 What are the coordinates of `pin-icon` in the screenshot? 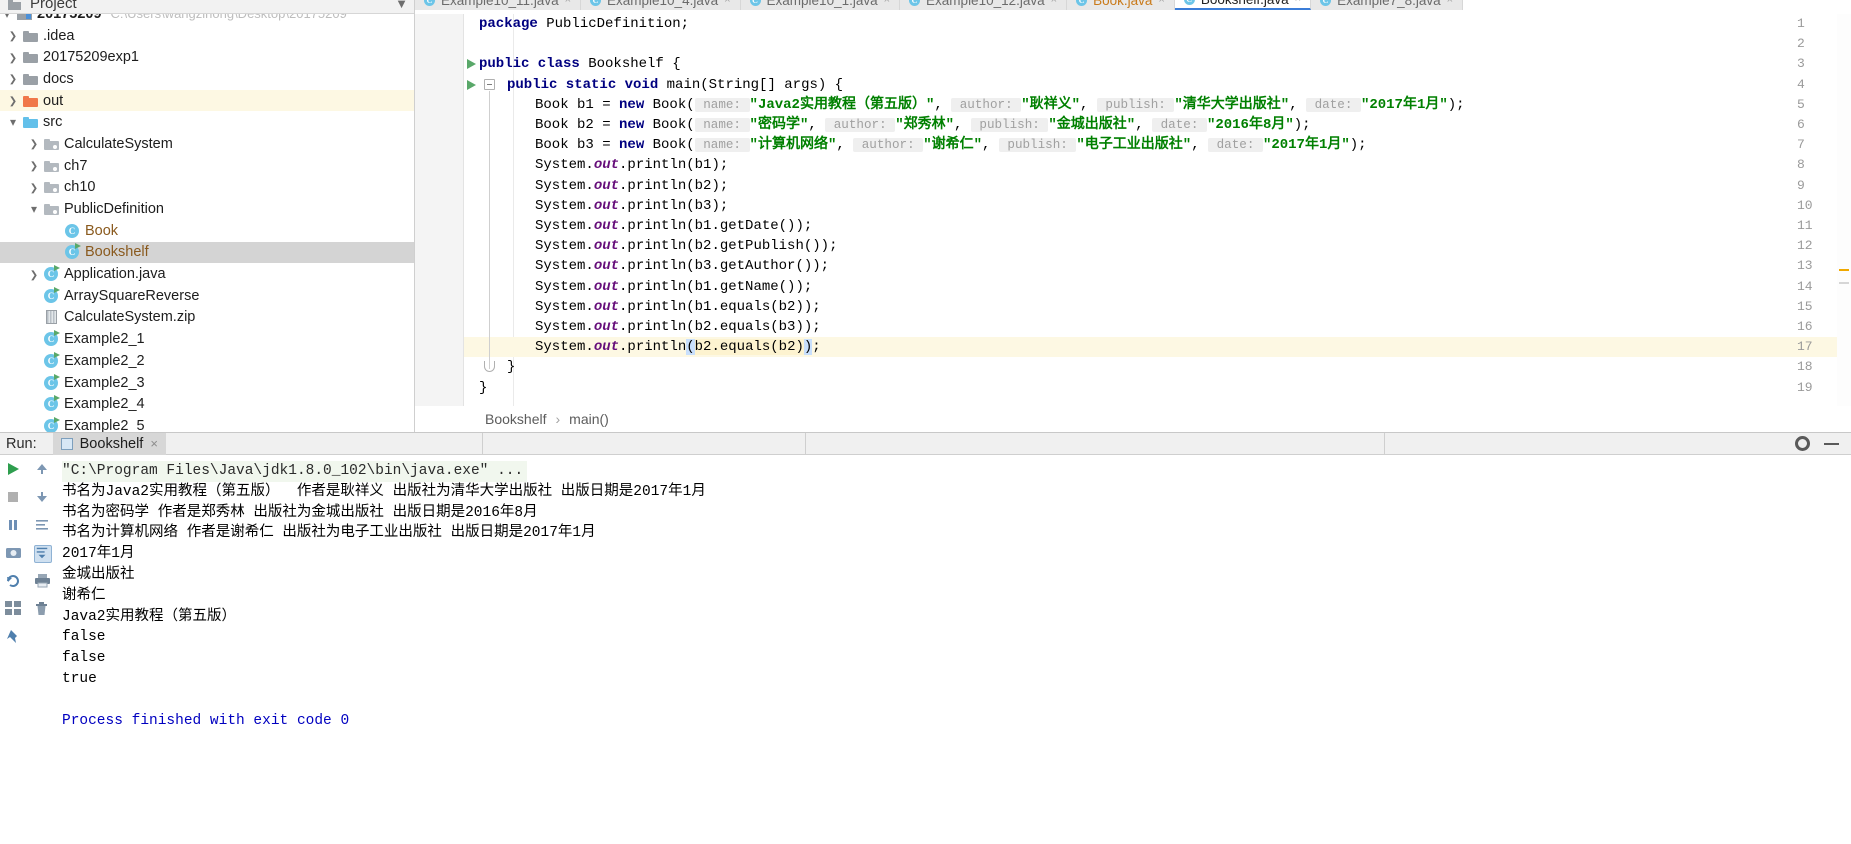 It's located at (14, 638).